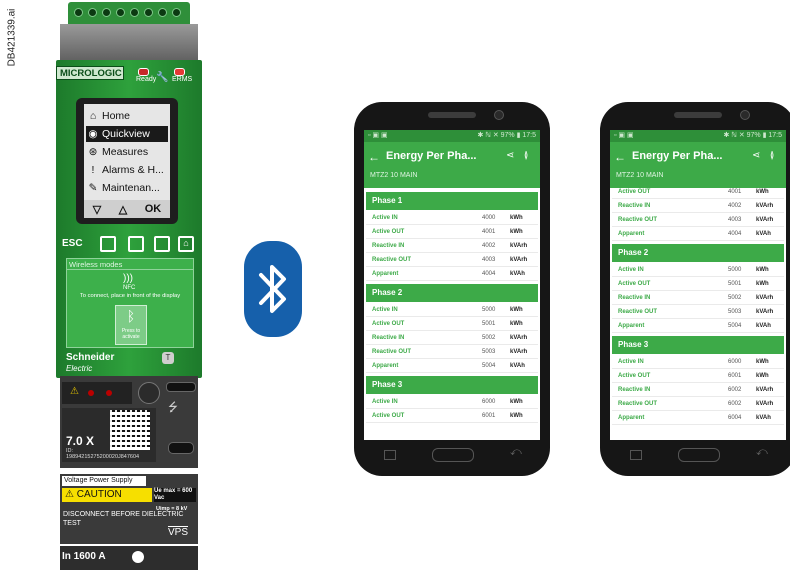 This screenshot has height=572, width=790. What do you see at coordinates (499, 115) in the screenshot?
I see `camera` at bounding box center [499, 115].